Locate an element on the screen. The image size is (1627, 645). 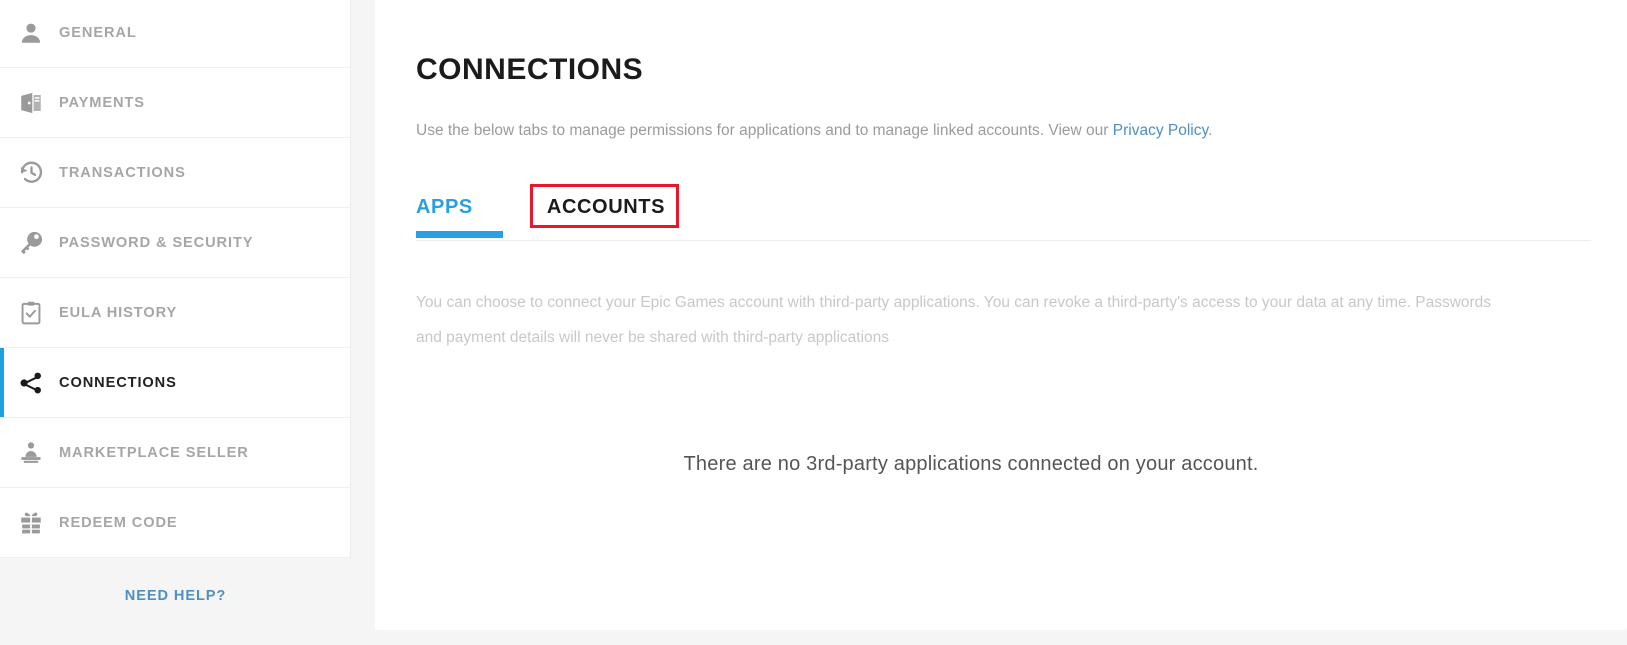
sidebar-item-label: CONNECTIONS is located at coordinates (118, 382).